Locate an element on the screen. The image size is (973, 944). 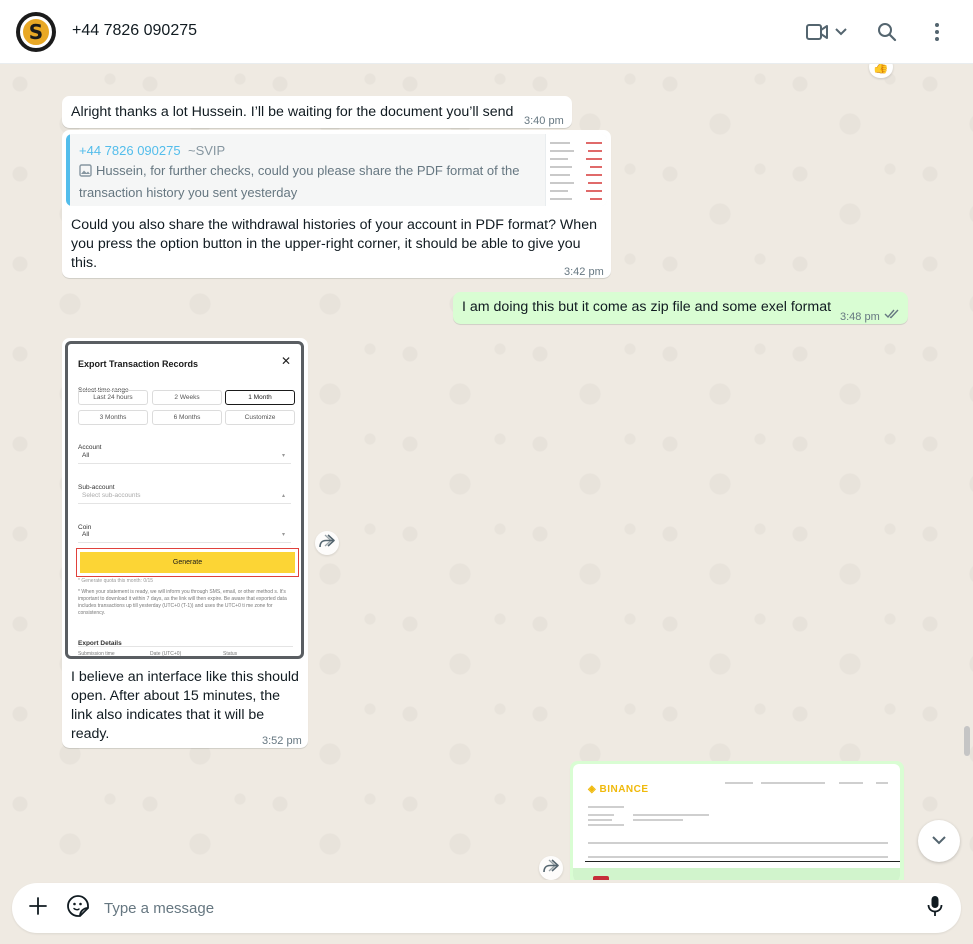
mic-icon is located at coordinates (935, 908).